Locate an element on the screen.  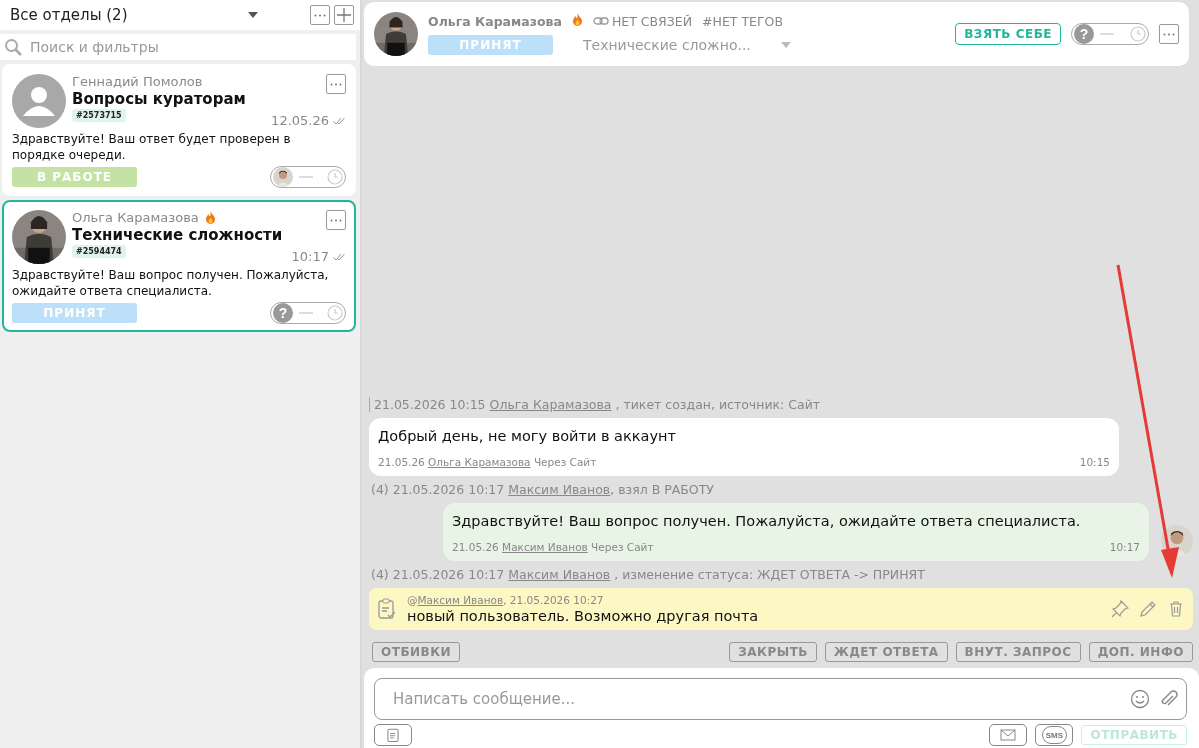
links-label: НЕТ СВЯЗЕЙ is located at coordinates (652, 21).